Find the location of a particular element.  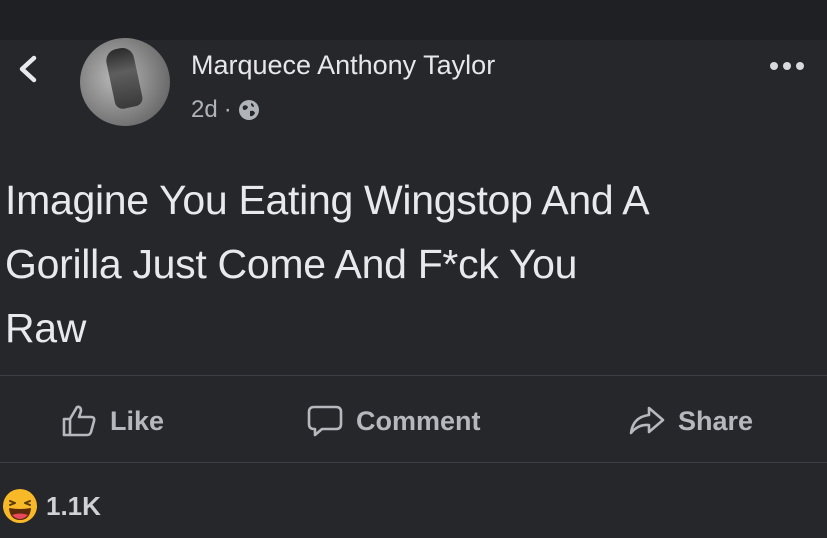

chevron-left-icon is located at coordinates (27, 69).